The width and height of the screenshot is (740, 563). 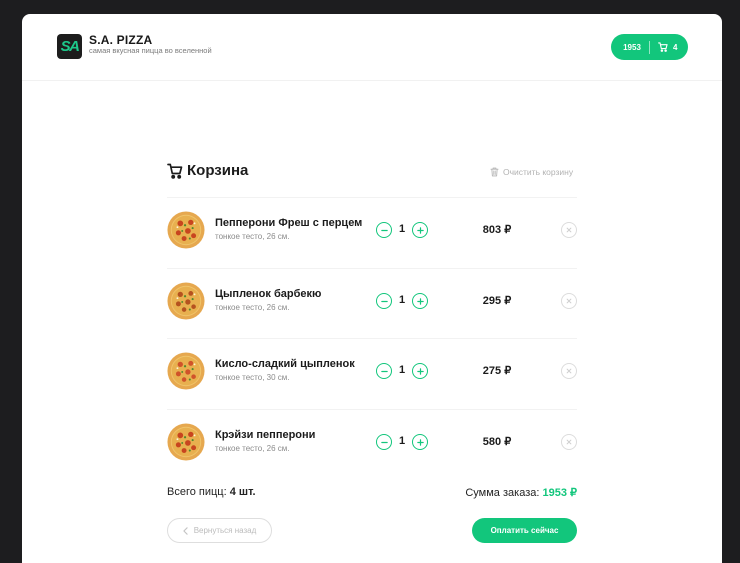 I want to click on total-count-value: 4 шт., so click(x=242, y=492).